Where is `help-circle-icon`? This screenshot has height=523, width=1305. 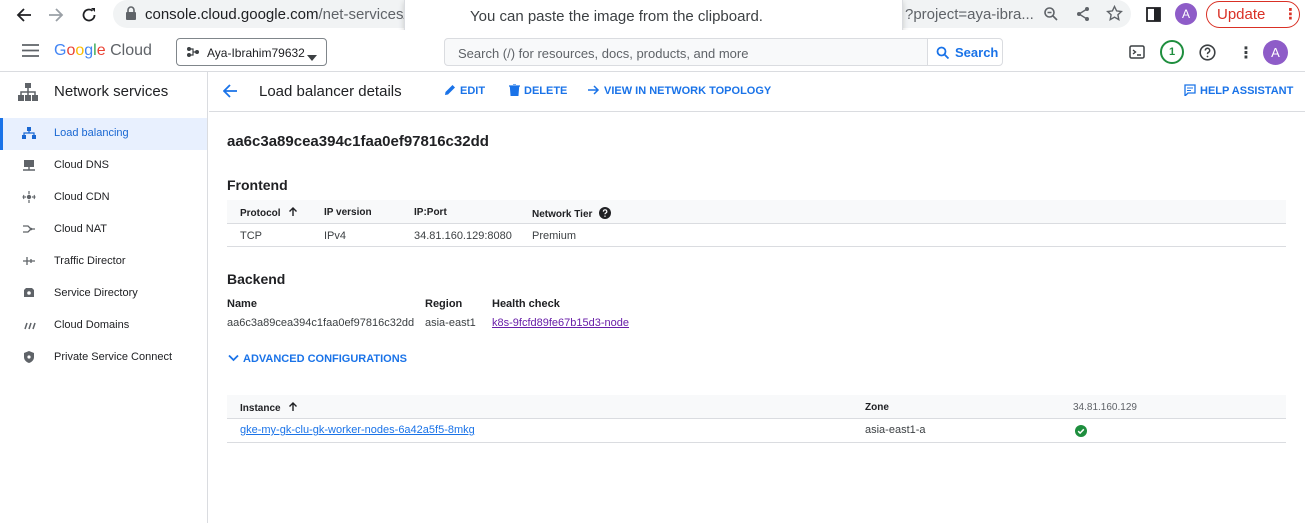 help-circle-icon is located at coordinates (605, 213).